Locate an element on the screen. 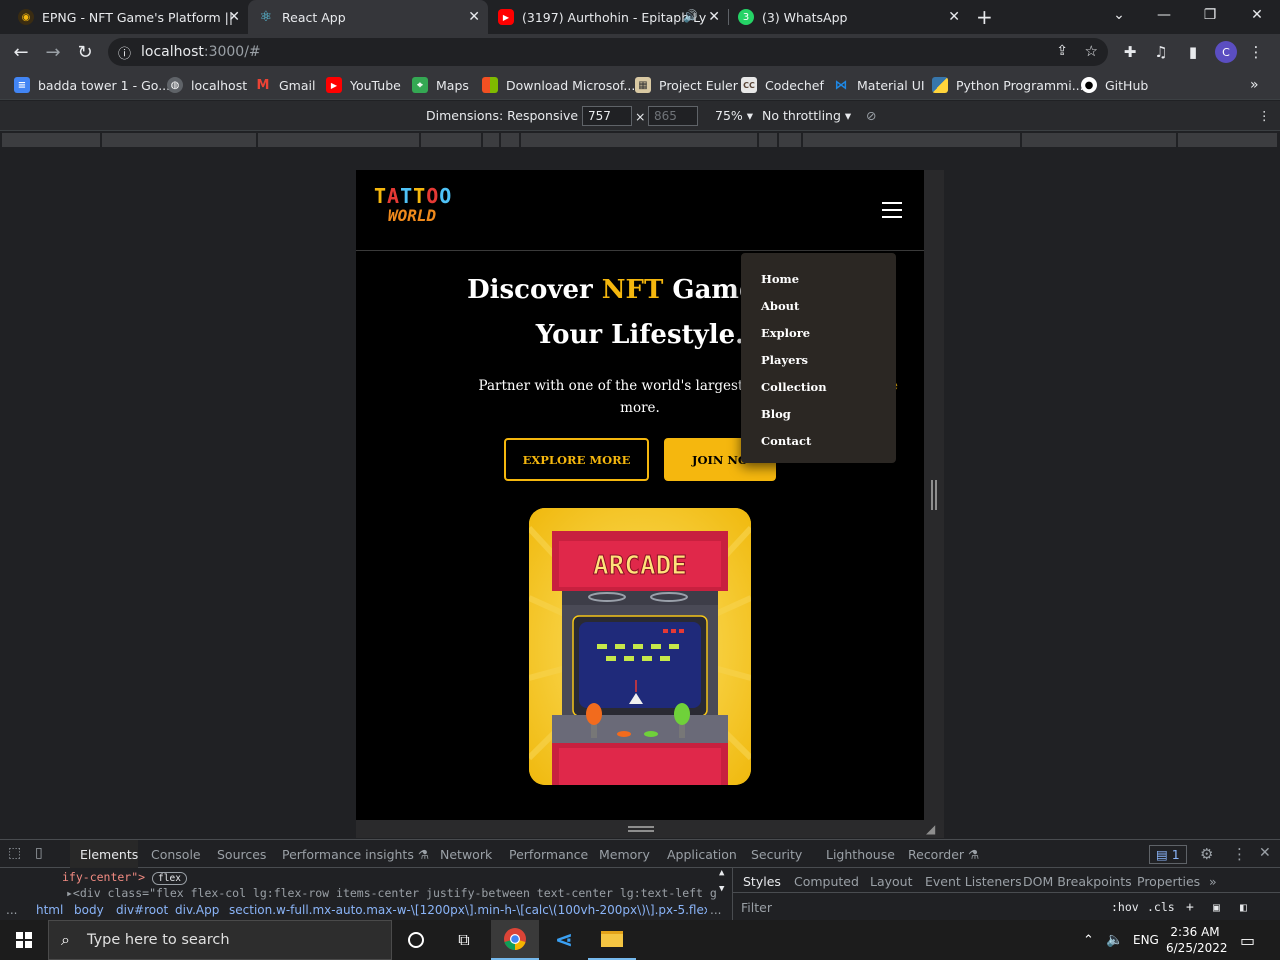  dimensions-dropdown: Dimensions: Responsive ▾ is located at coordinates (507, 115).